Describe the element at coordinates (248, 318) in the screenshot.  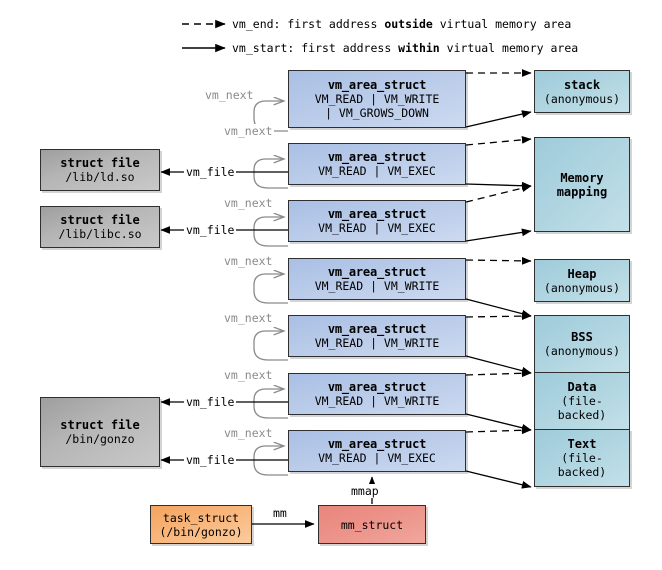
I see `vm-next-label-4: vm_next` at that location.